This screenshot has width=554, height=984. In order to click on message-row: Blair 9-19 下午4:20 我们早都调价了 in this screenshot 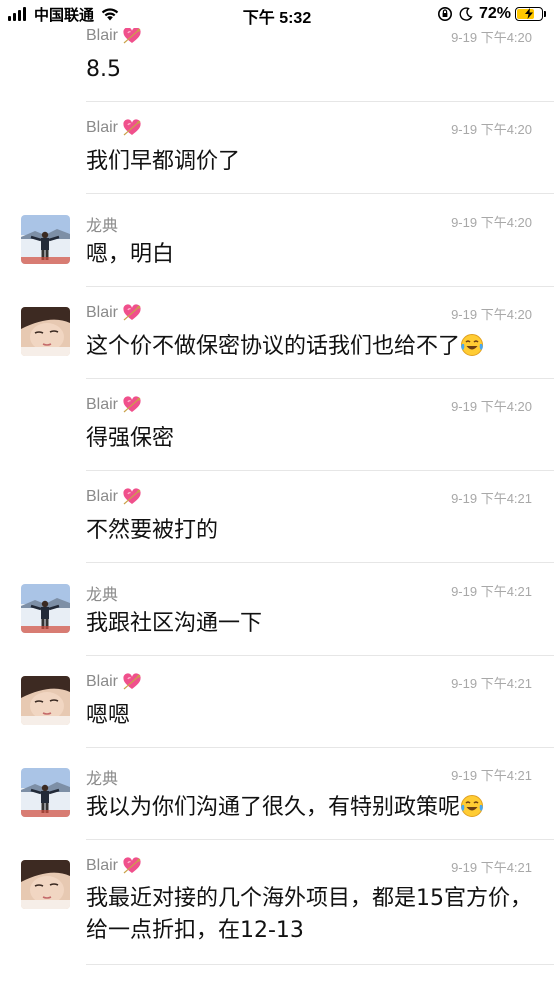, I will do `click(277, 160)`.